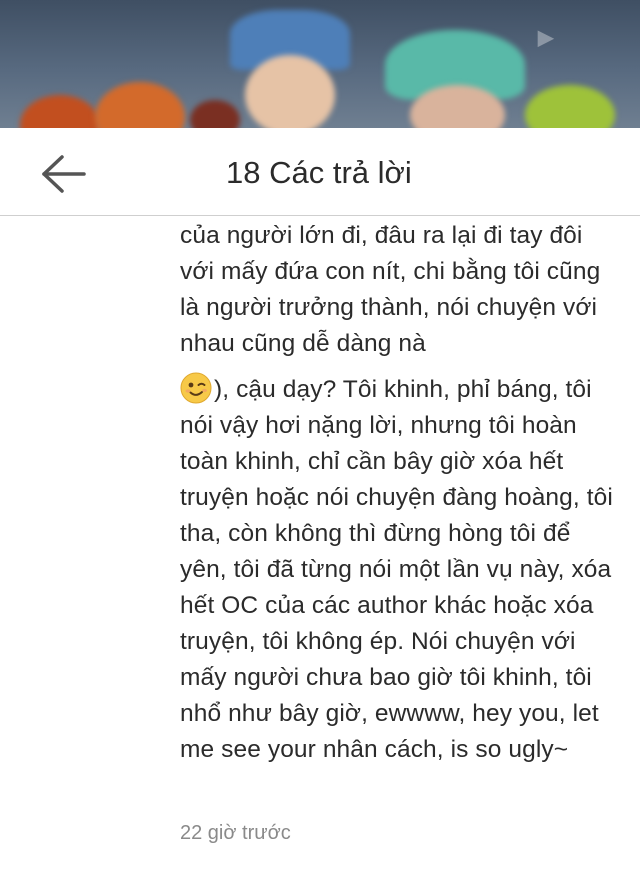 The height and width of the screenshot is (871, 640). I want to click on watermark-logo: ▶, so click(546, 38).